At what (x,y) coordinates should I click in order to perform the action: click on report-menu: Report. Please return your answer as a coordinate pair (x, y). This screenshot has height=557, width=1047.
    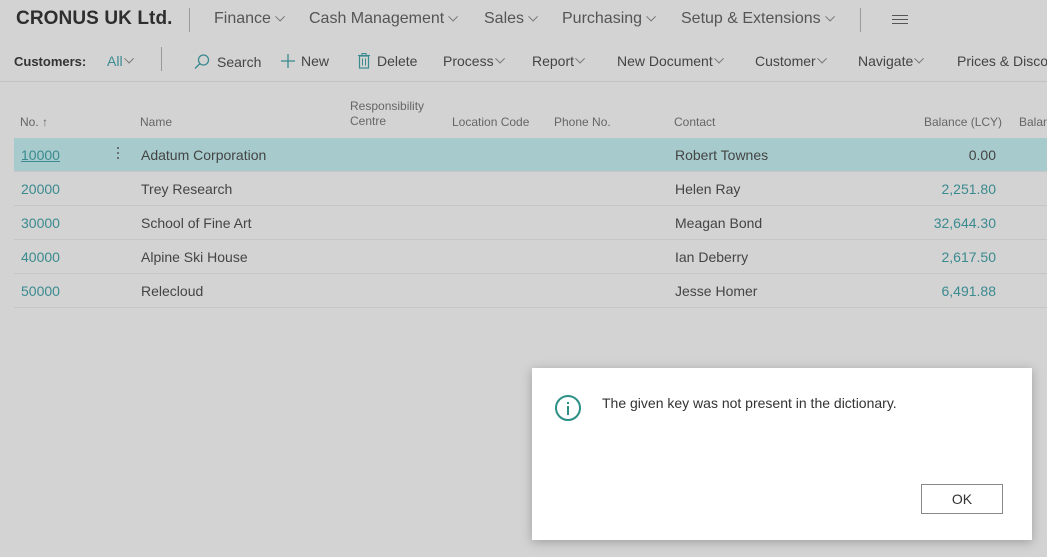
    Looking at the image, I should click on (559, 61).